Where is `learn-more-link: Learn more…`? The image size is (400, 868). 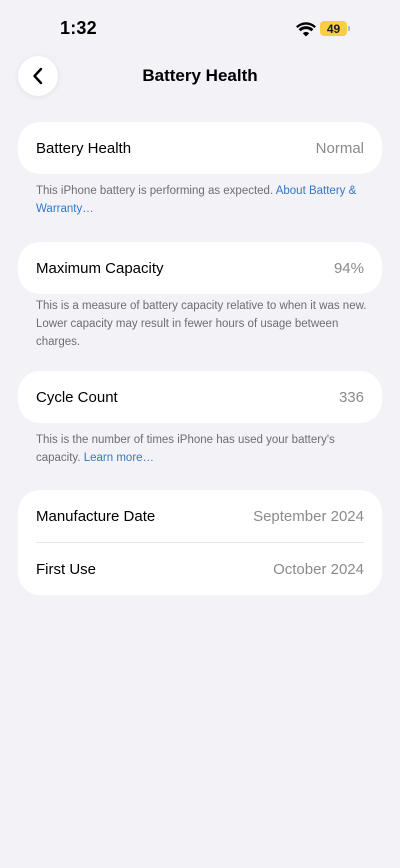
learn-more-link: Learn more… is located at coordinates (119, 458).